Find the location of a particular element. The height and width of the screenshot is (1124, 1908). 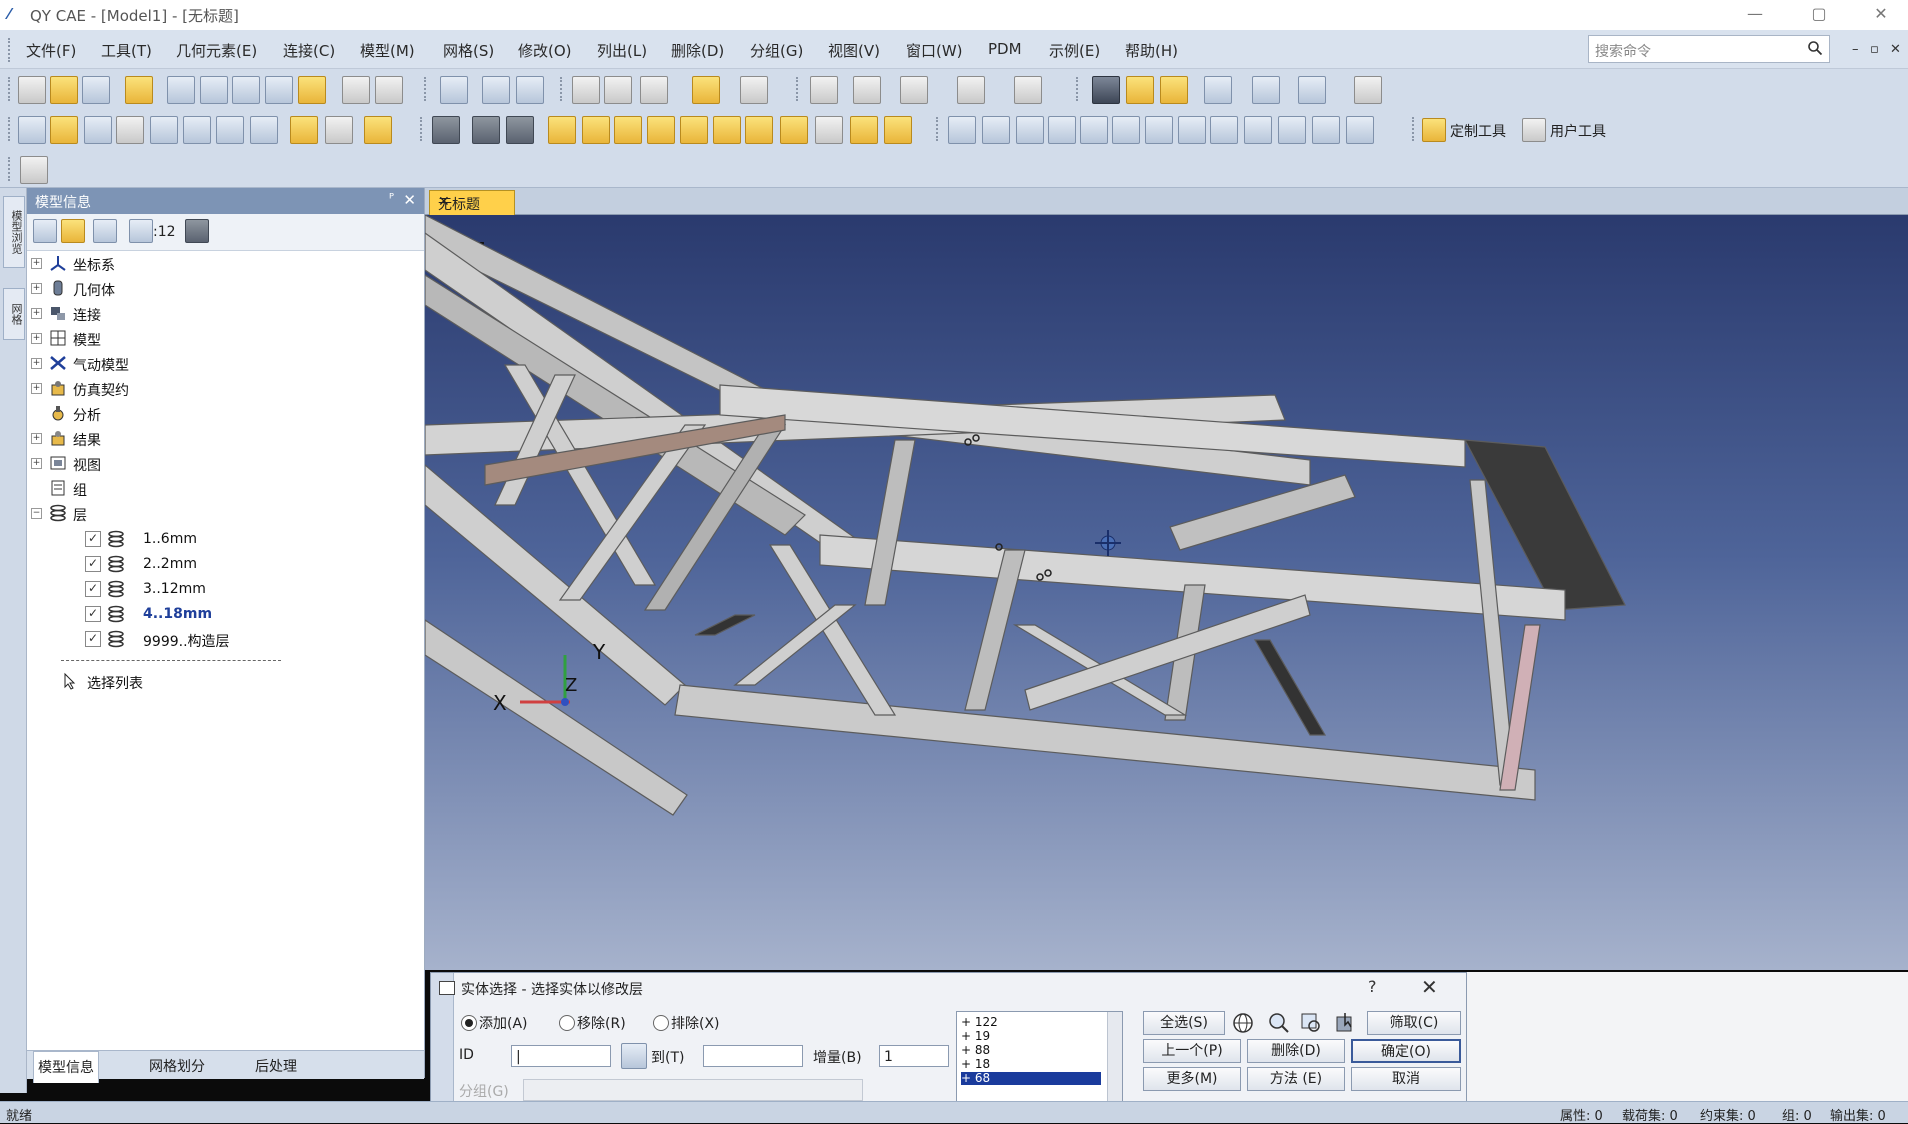

menu-window: 窗口(W) is located at coordinates (934, 50).